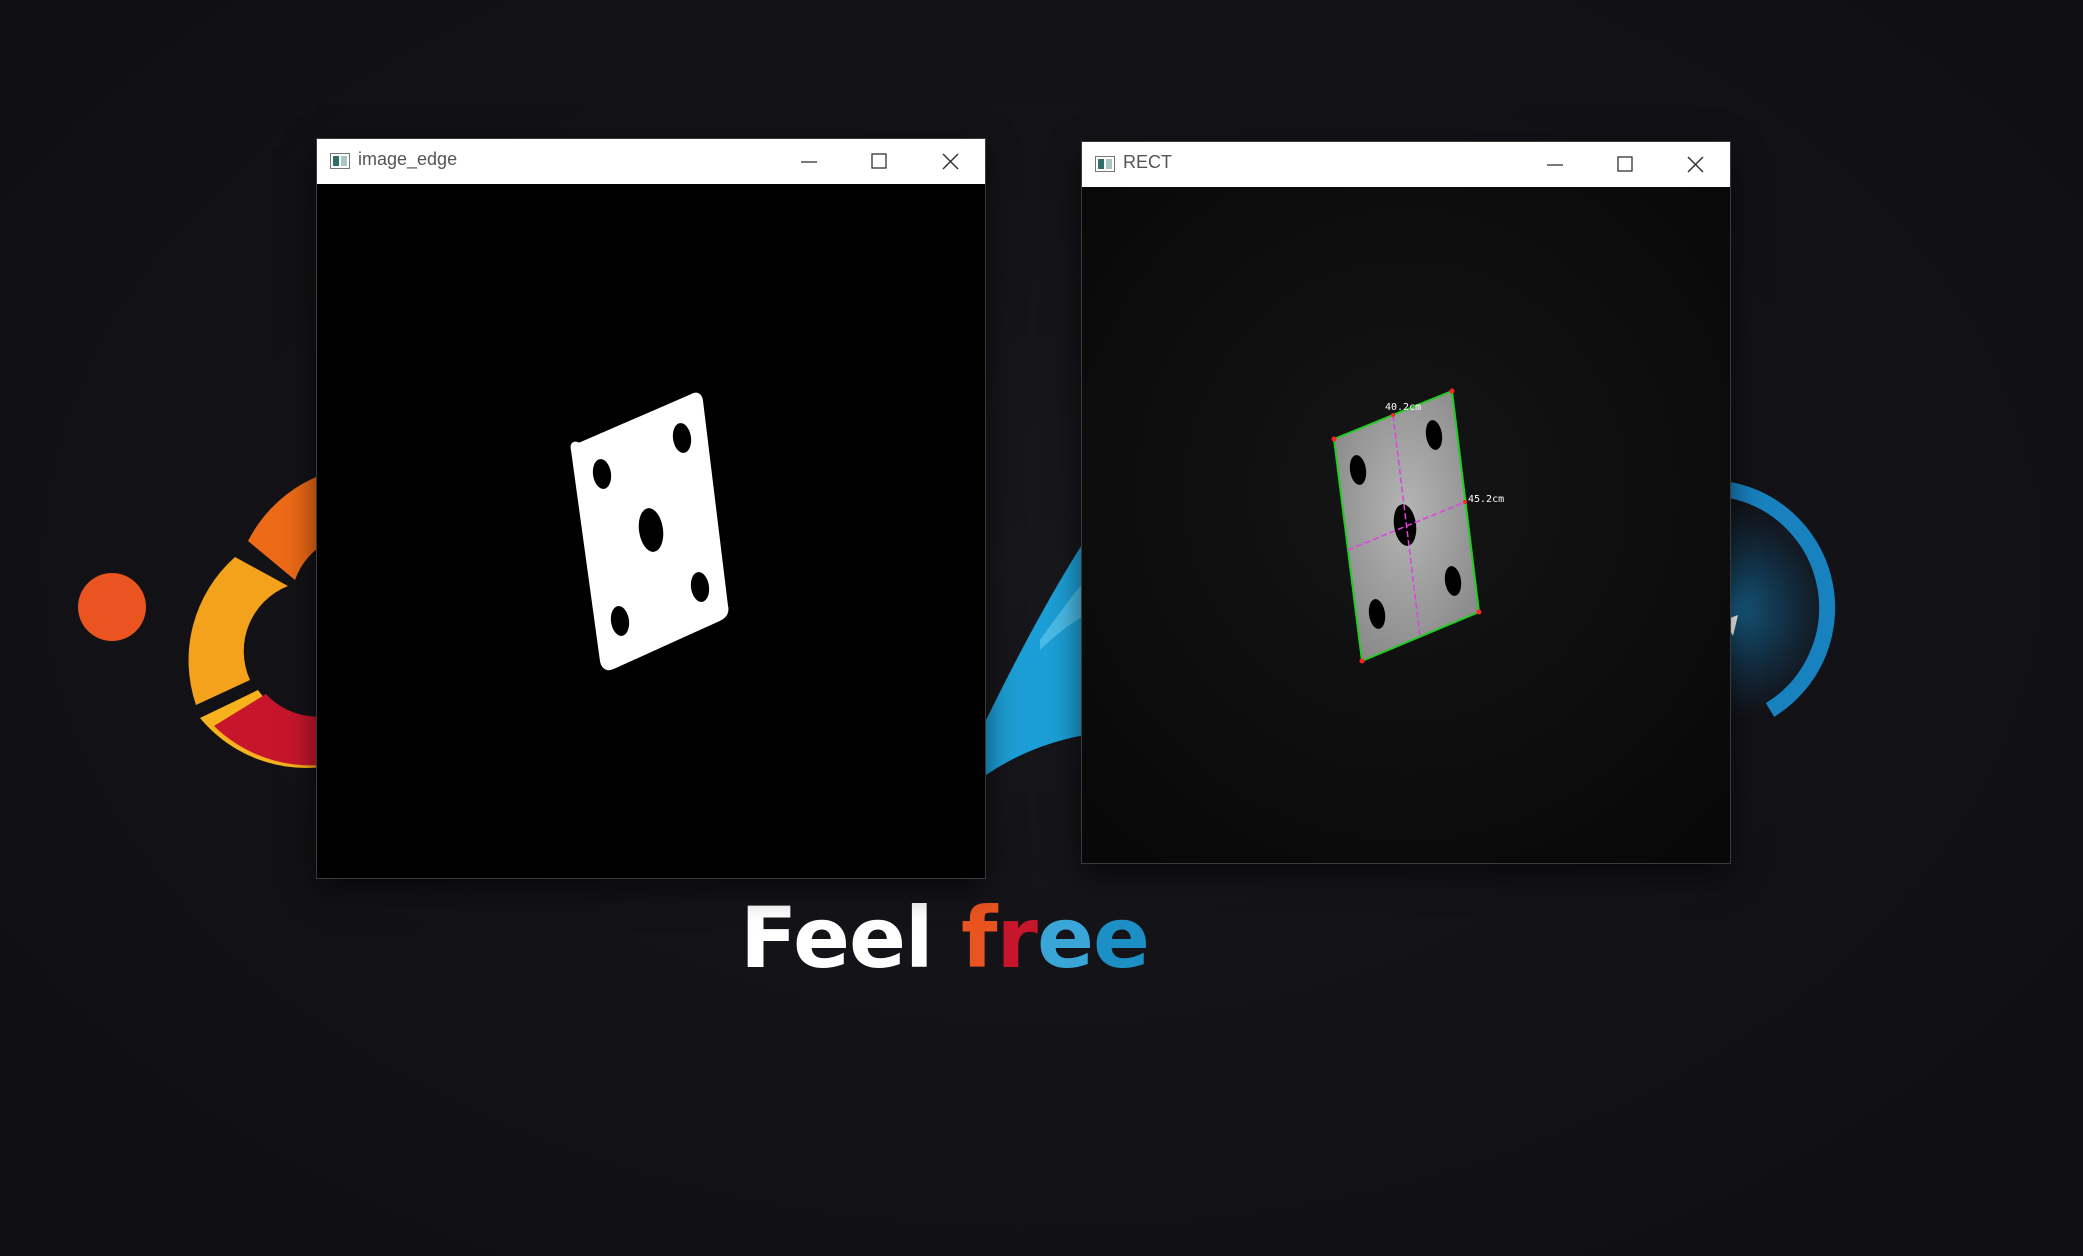 The height and width of the screenshot is (1256, 2083). Describe the element at coordinates (1406, 164) in the screenshot. I see `window-titlebar: RECT` at that location.